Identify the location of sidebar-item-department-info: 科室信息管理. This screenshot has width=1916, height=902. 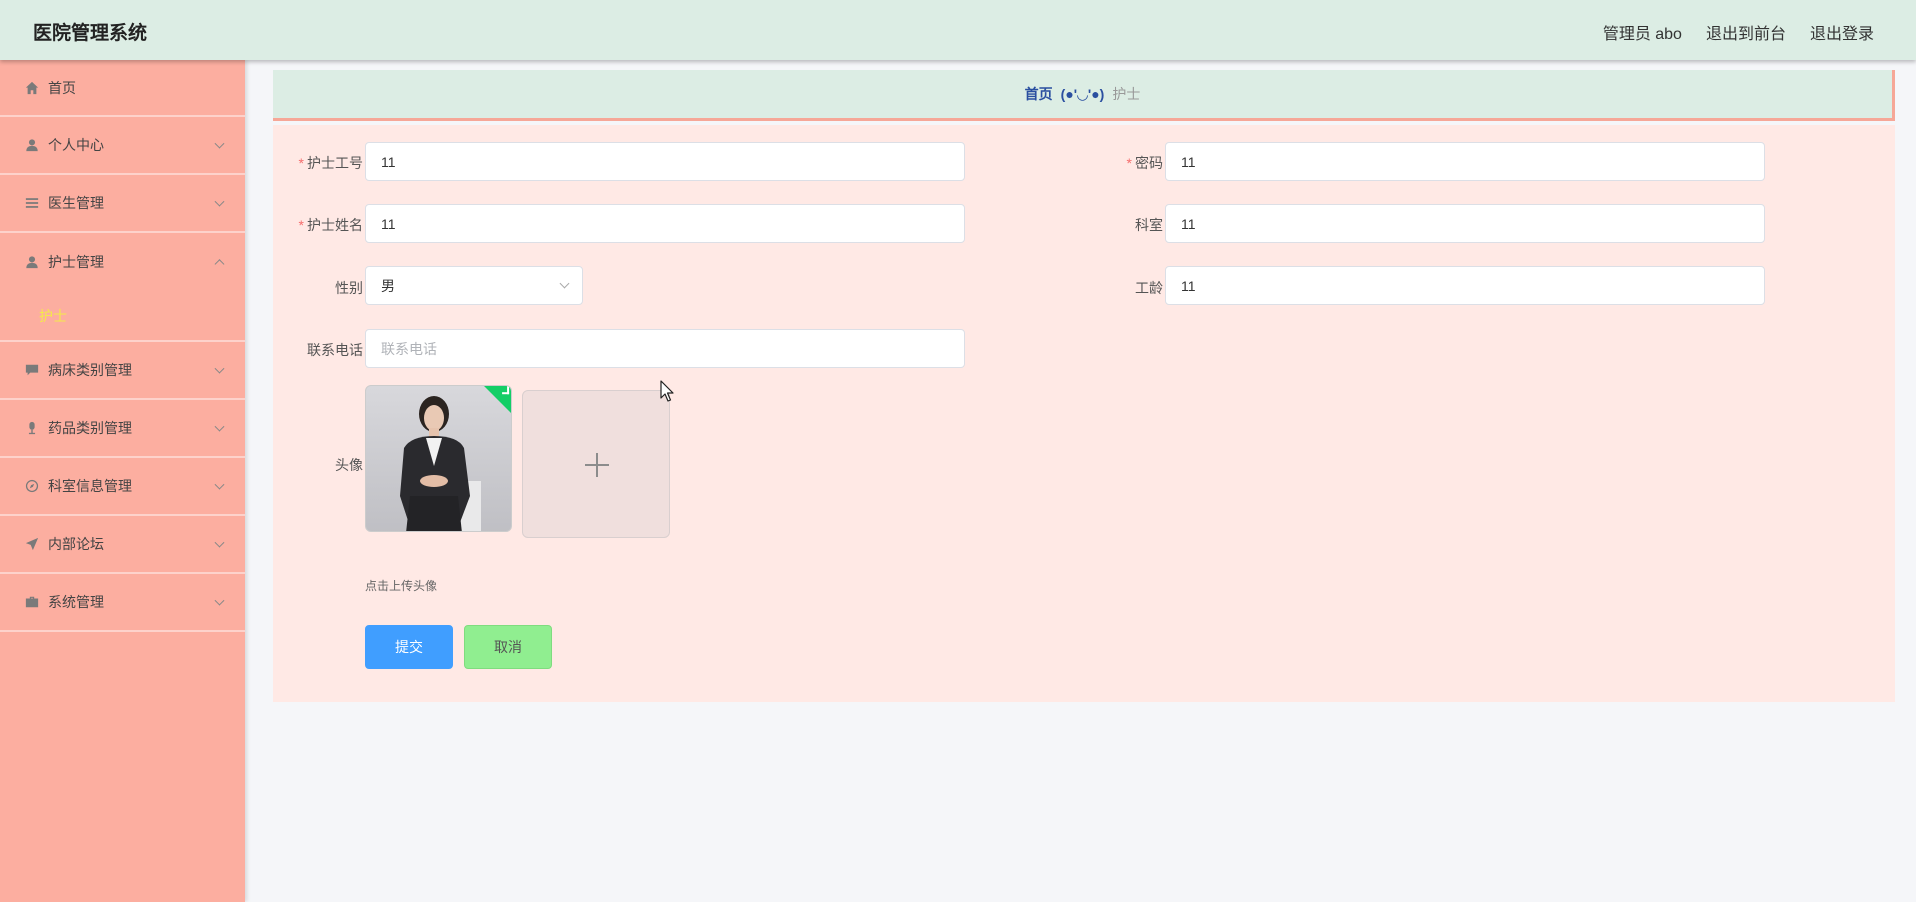
(122, 487).